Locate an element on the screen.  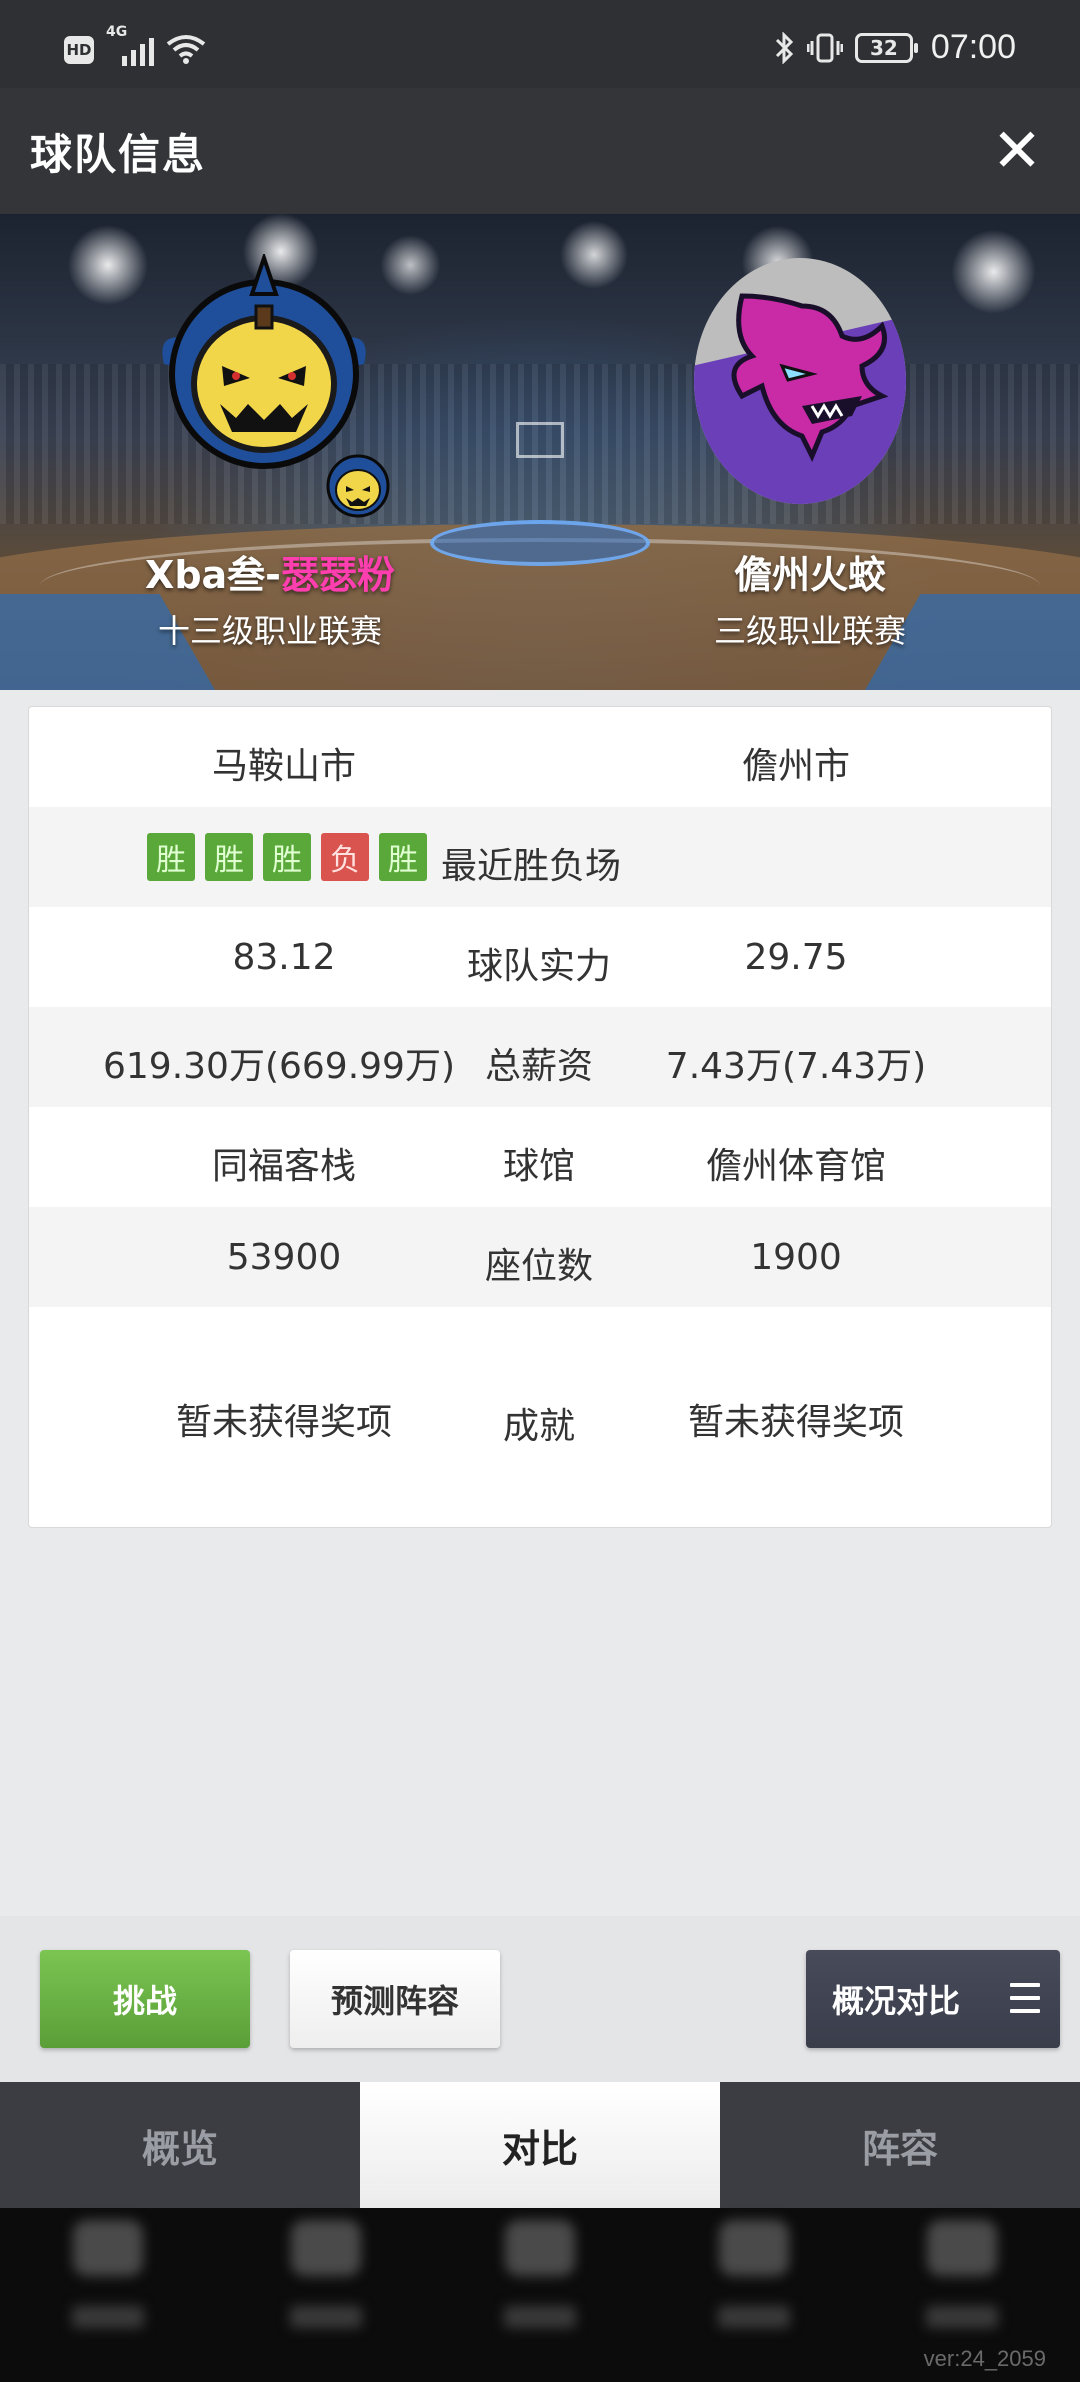
tab-bar: 概览 对比 阵容 is located at coordinates (540, 2145).